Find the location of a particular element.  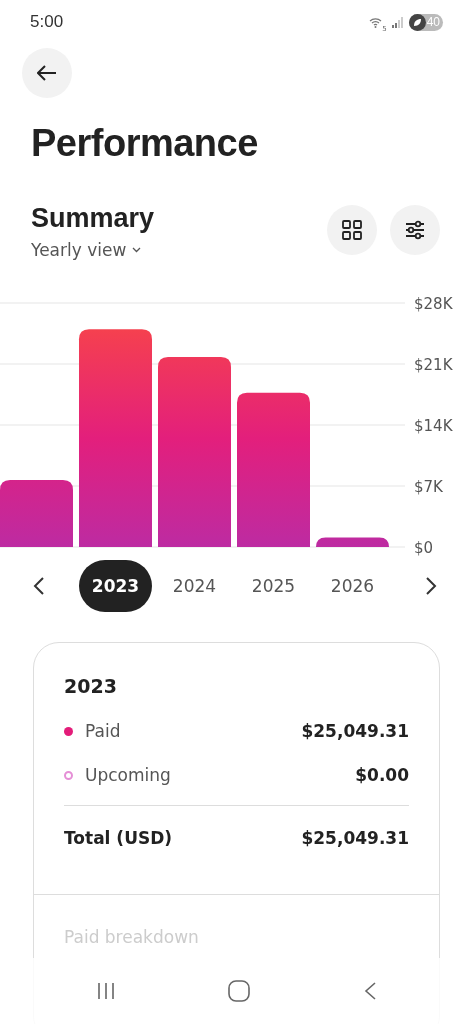

recents-icon is located at coordinates (106, 991).